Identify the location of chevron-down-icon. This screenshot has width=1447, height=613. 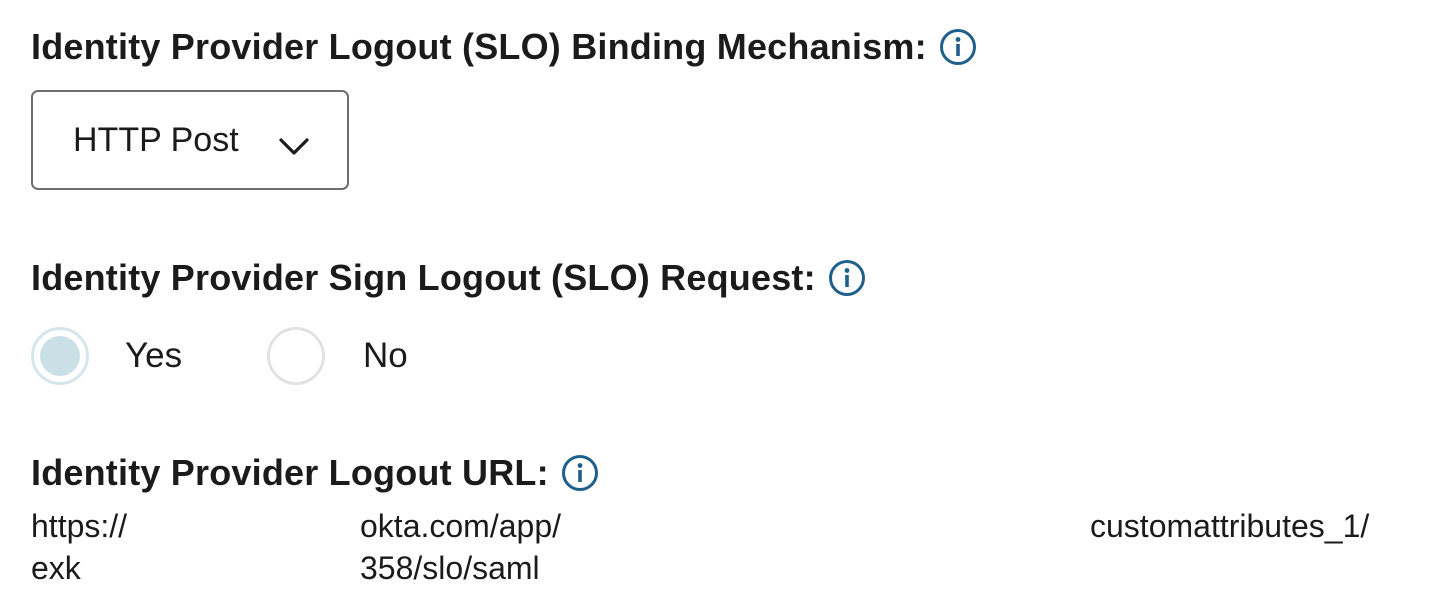
(294, 141).